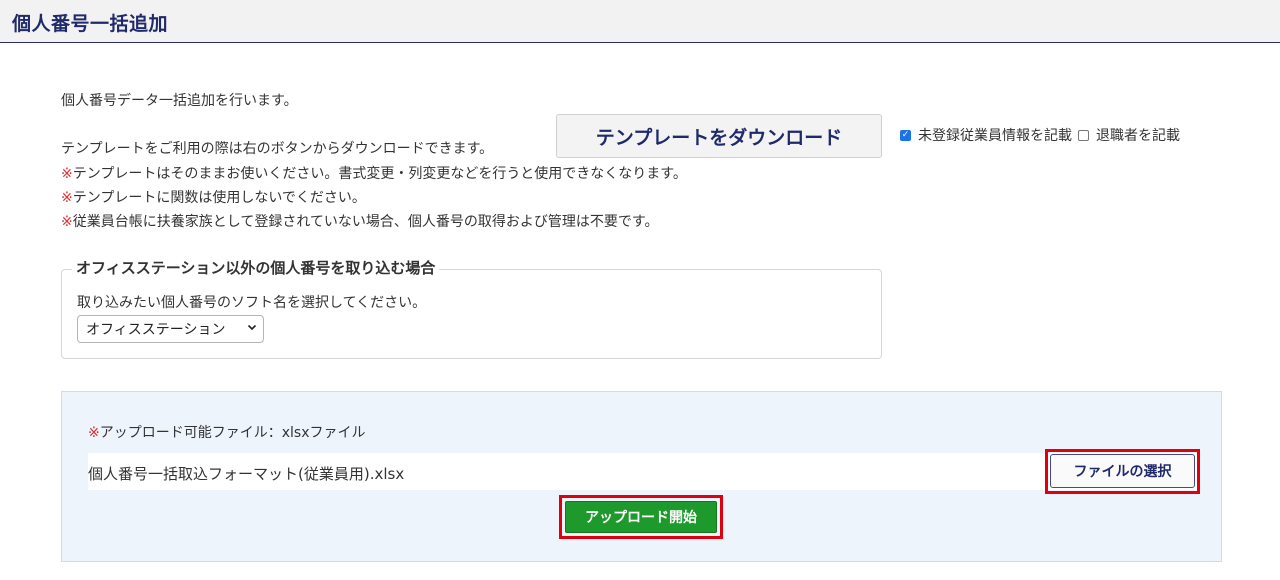 The height and width of the screenshot is (580, 1280). What do you see at coordinates (90, 24) in the screenshot?
I see `page-title: 個人番号一括追加` at bounding box center [90, 24].